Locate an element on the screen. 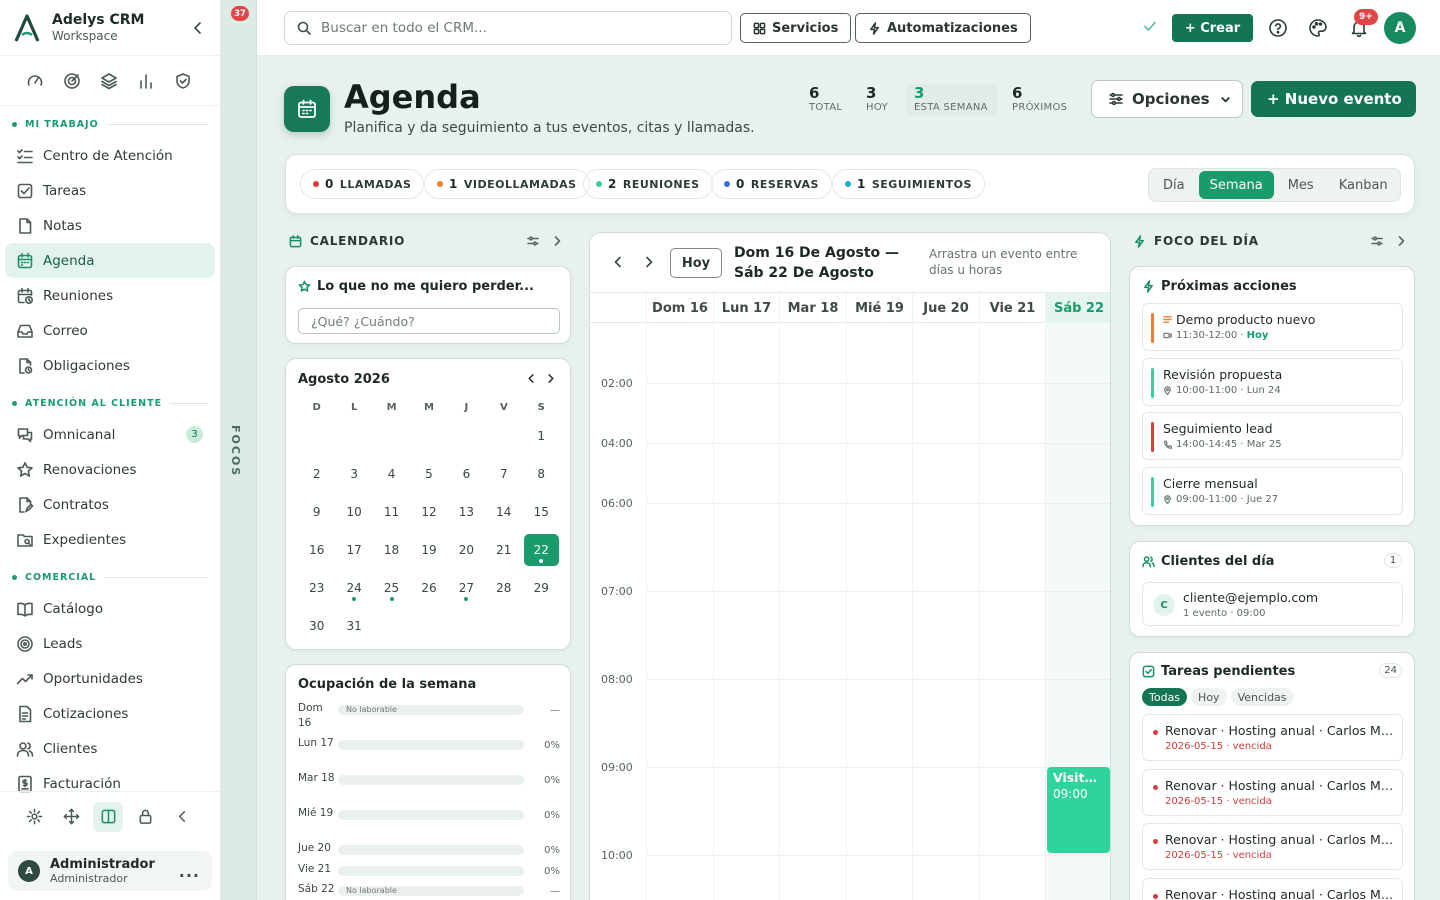 This screenshot has width=1440, height=900. bar-chart-icon is located at coordinates (146, 81).